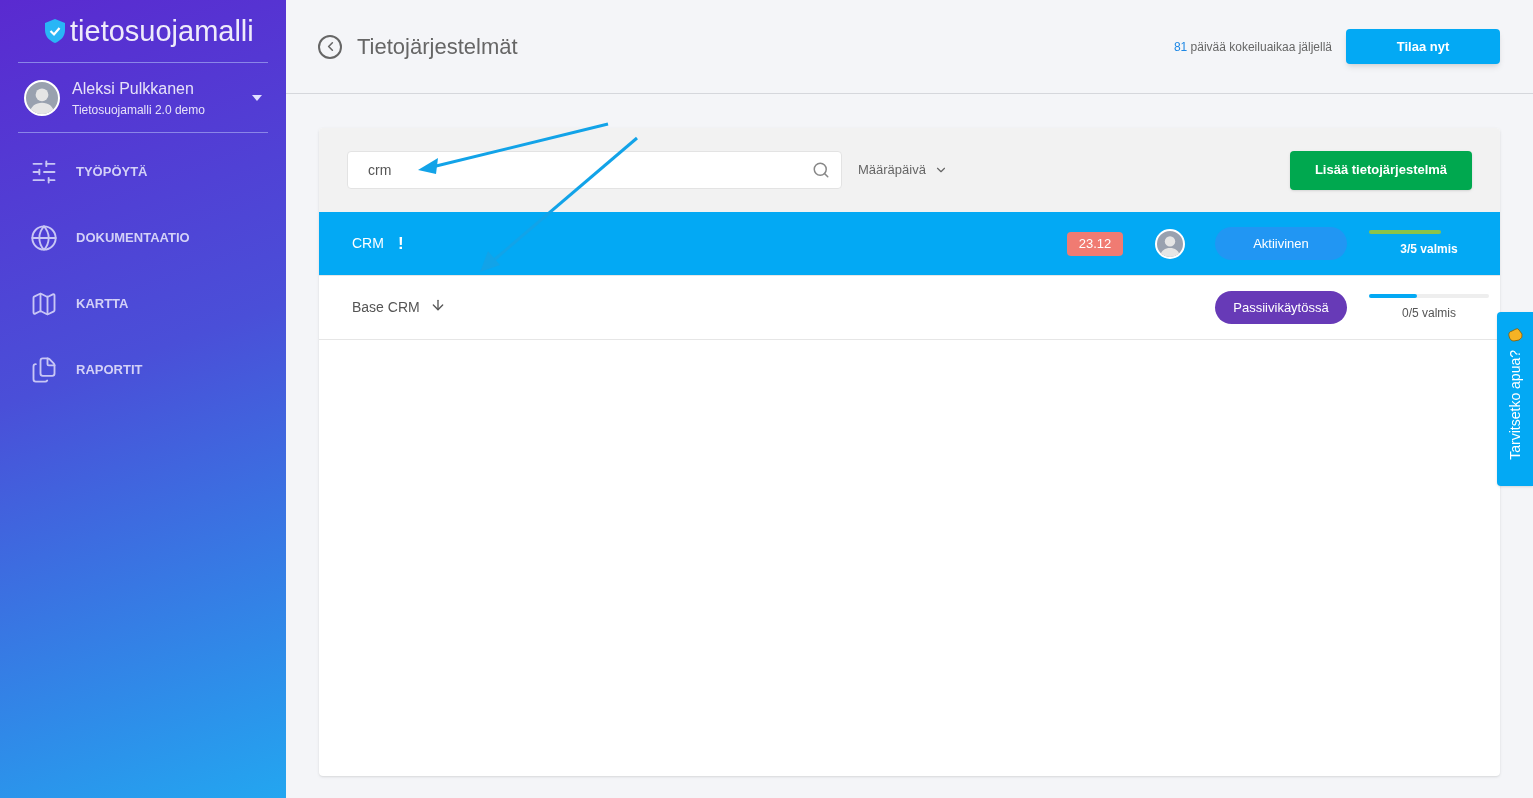 The height and width of the screenshot is (798, 1533). What do you see at coordinates (162, 31) in the screenshot?
I see `logo-text: tietosuojamalli` at bounding box center [162, 31].